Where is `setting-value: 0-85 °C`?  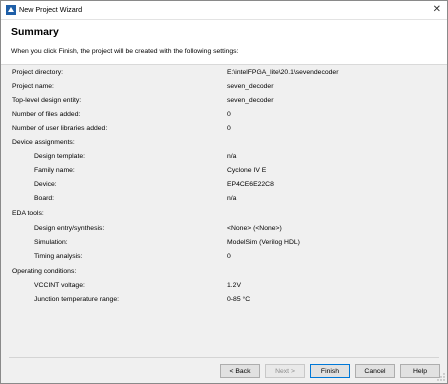 setting-value: 0-85 °C is located at coordinates (239, 299).